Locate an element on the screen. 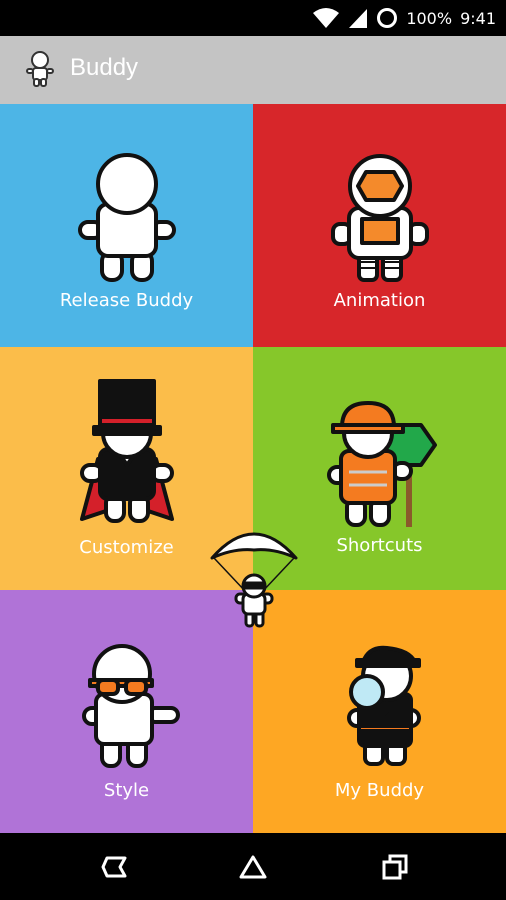 This screenshot has width=506, height=900. tile-label: My Buddy is located at coordinates (379, 790).